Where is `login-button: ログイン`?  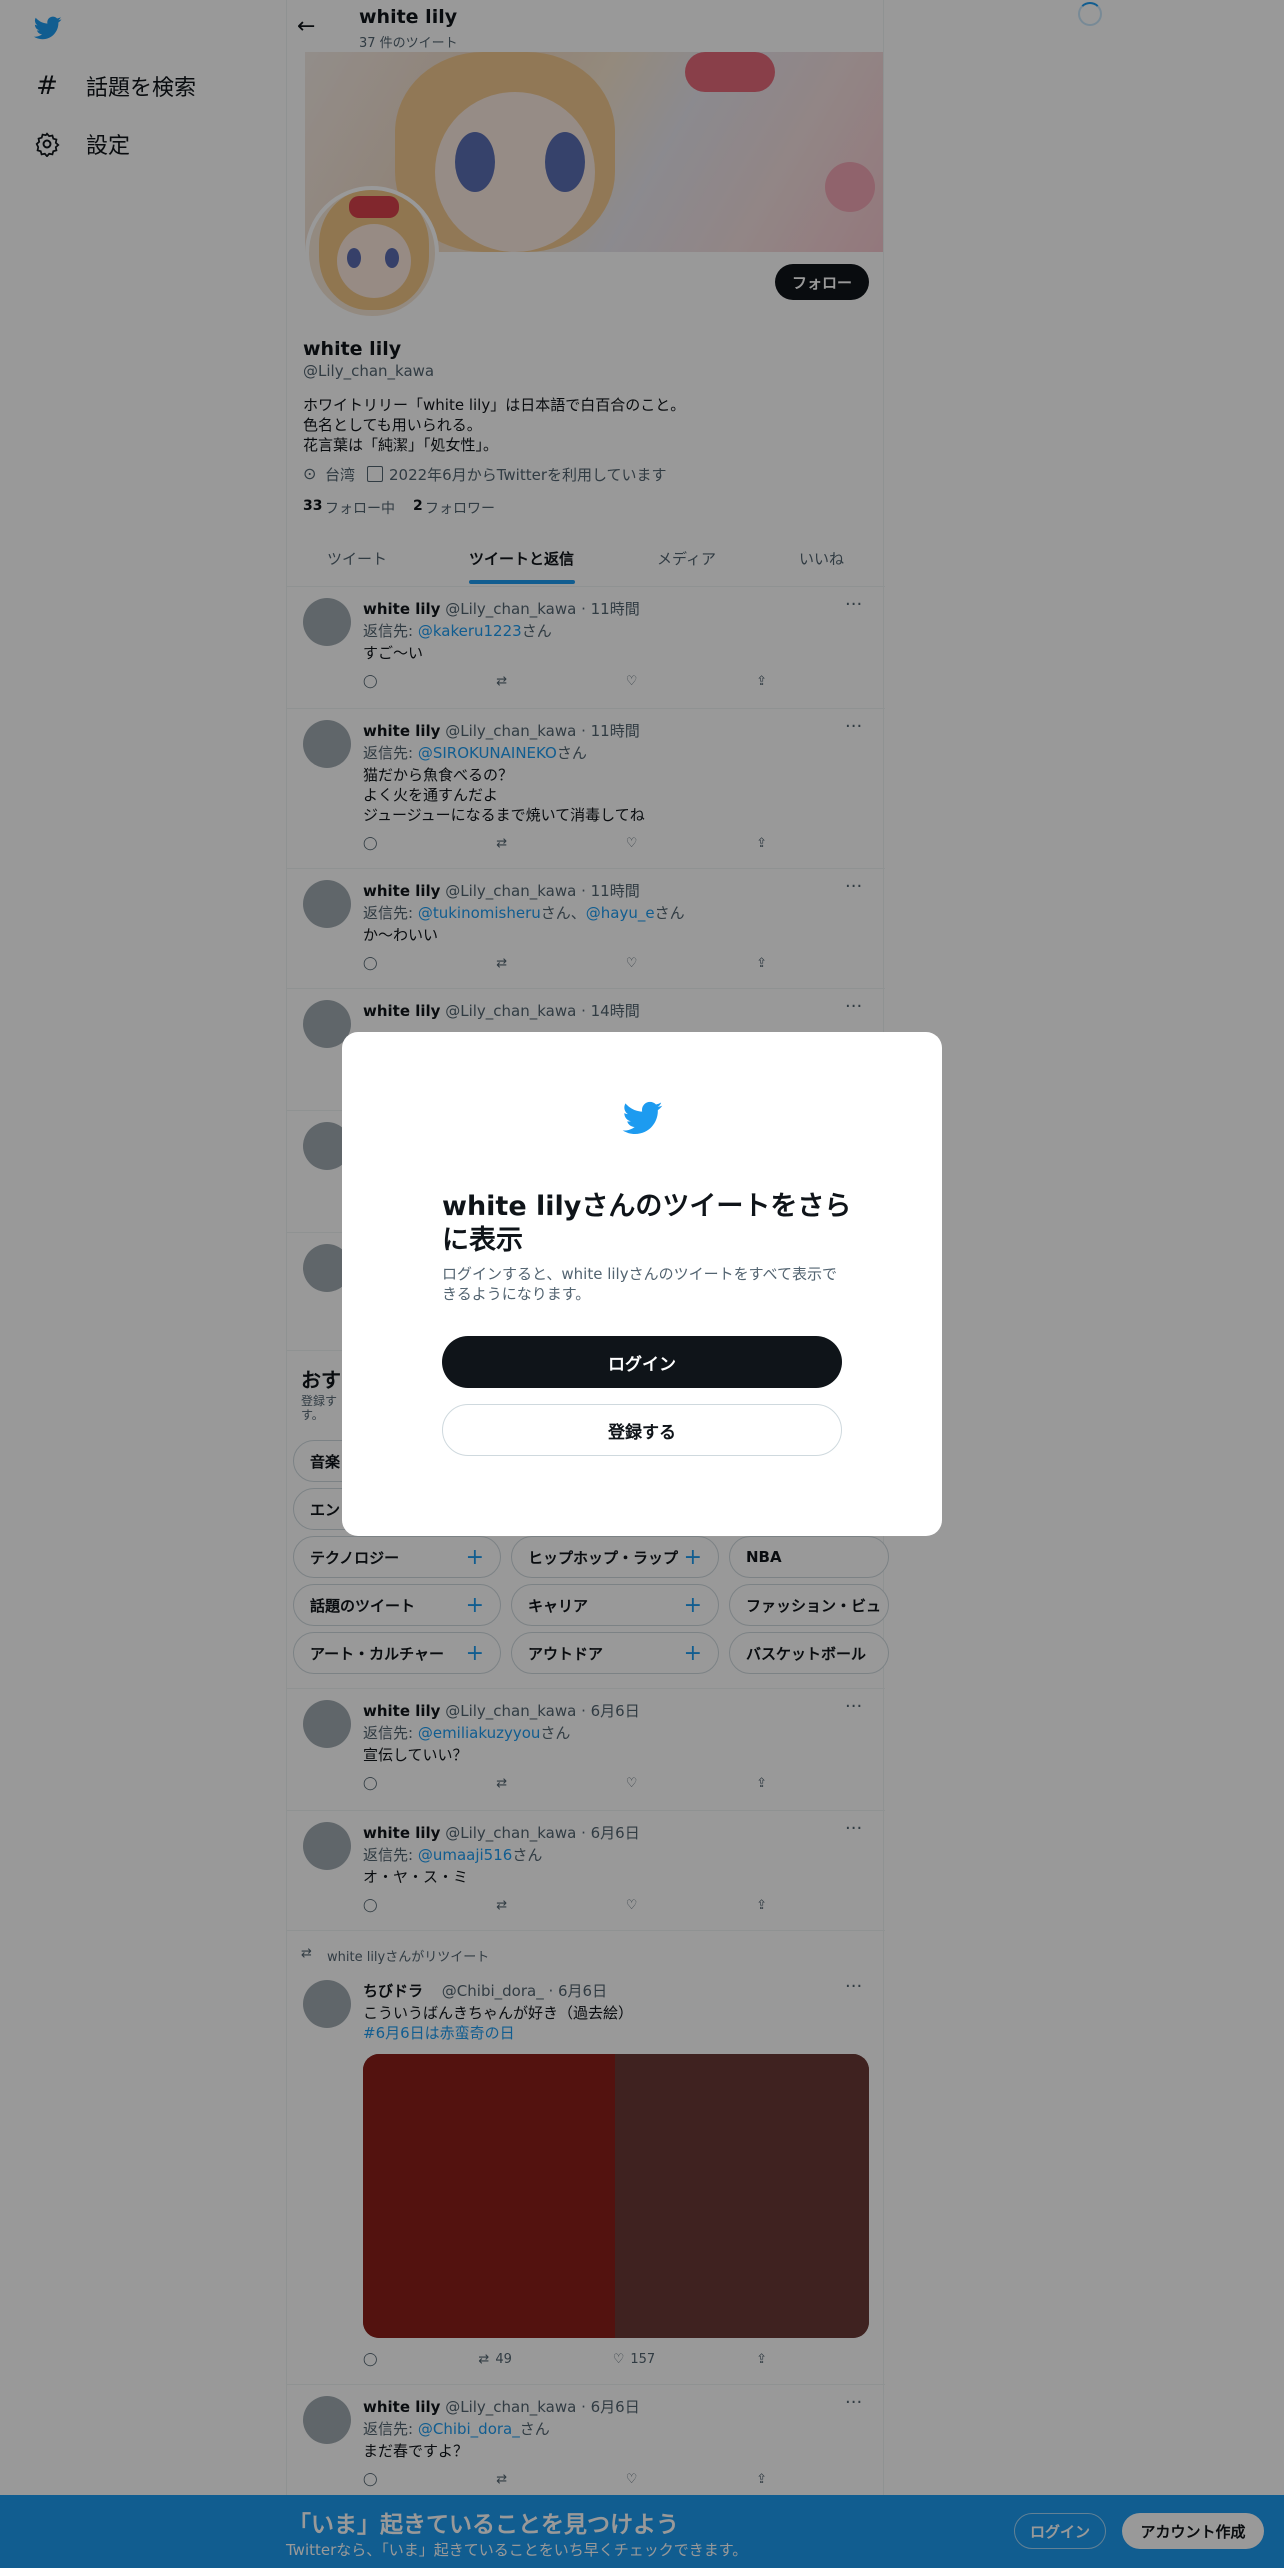 login-button: ログイン is located at coordinates (642, 1362).